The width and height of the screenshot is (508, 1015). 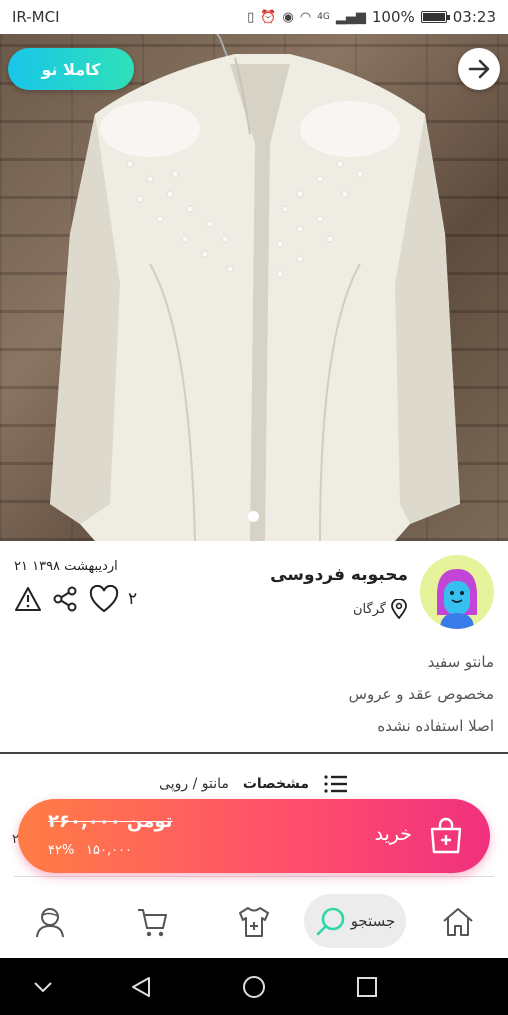 I want to click on status-bar: IR-MCI ▯ ⏰ ◉ ◠ 4G ▂▄▆ 100% 03:23, so click(x=254, y=17).